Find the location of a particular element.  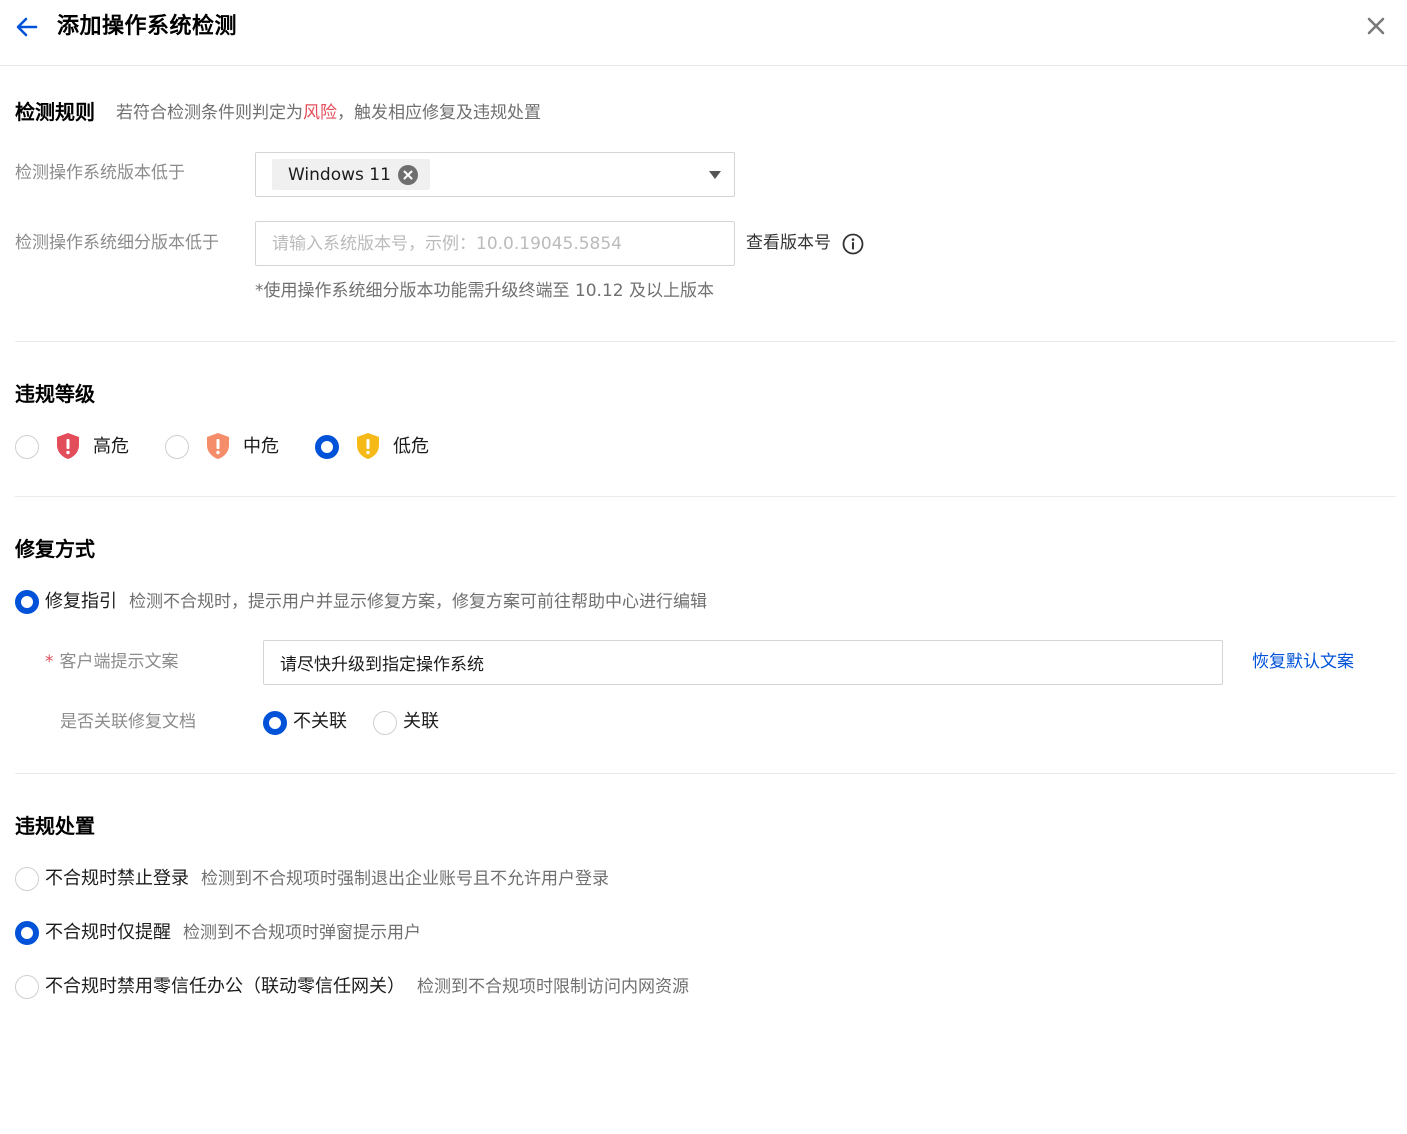

rules-section-title: 检测规则 is located at coordinates (55, 112).